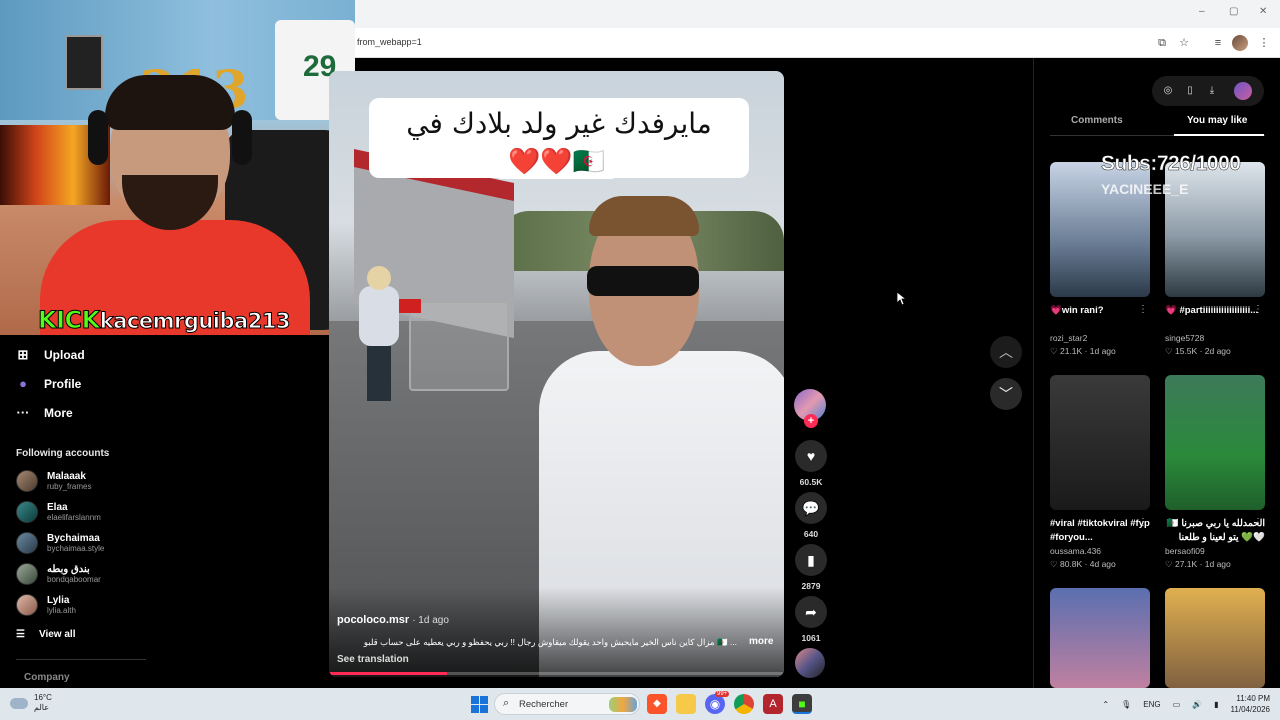 The image size is (1280, 720). Describe the element at coordinates (388, 673) in the screenshot. I see `video-progress-fill` at that location.